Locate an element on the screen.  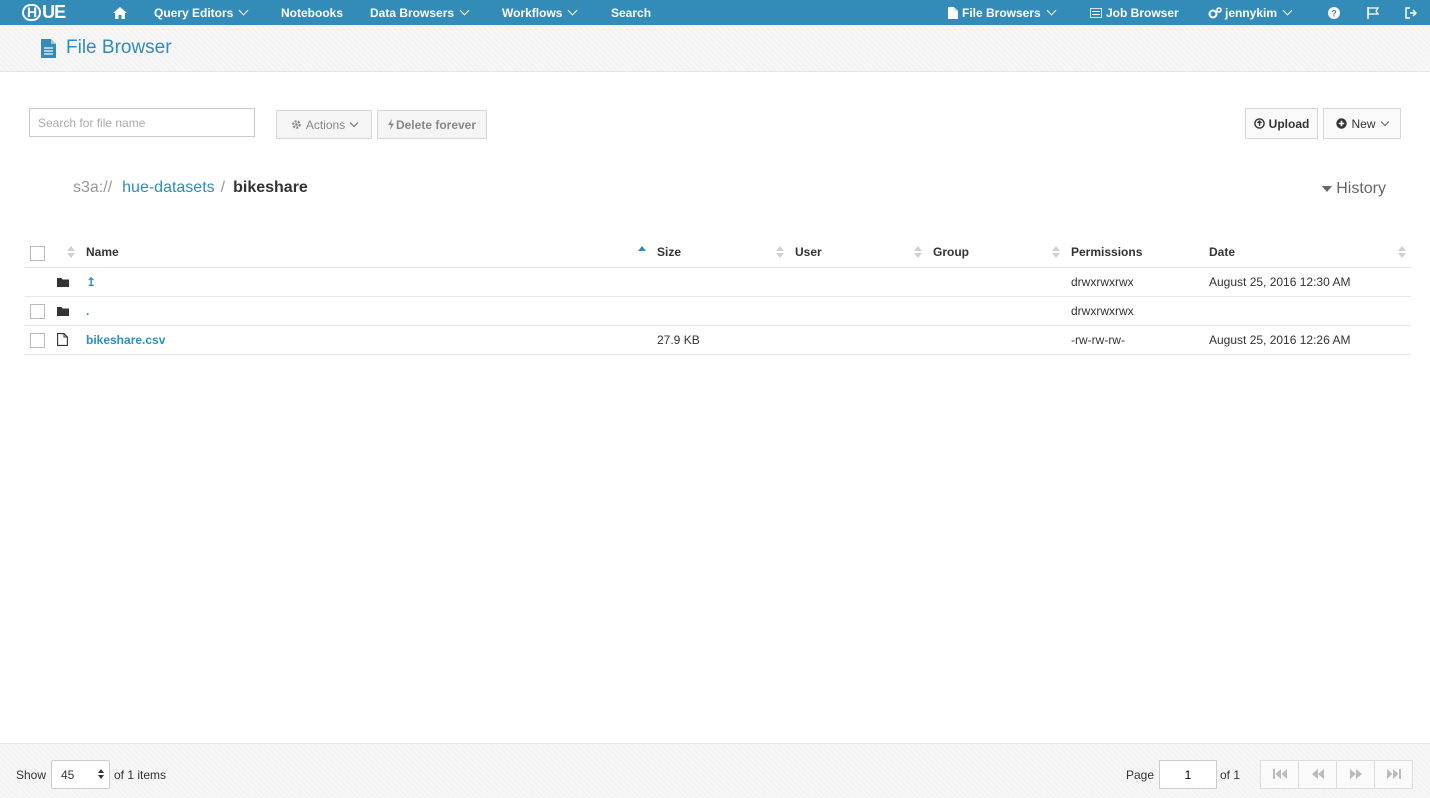
nav-notebooks: Notebooks is located at coordinates (312, 12).